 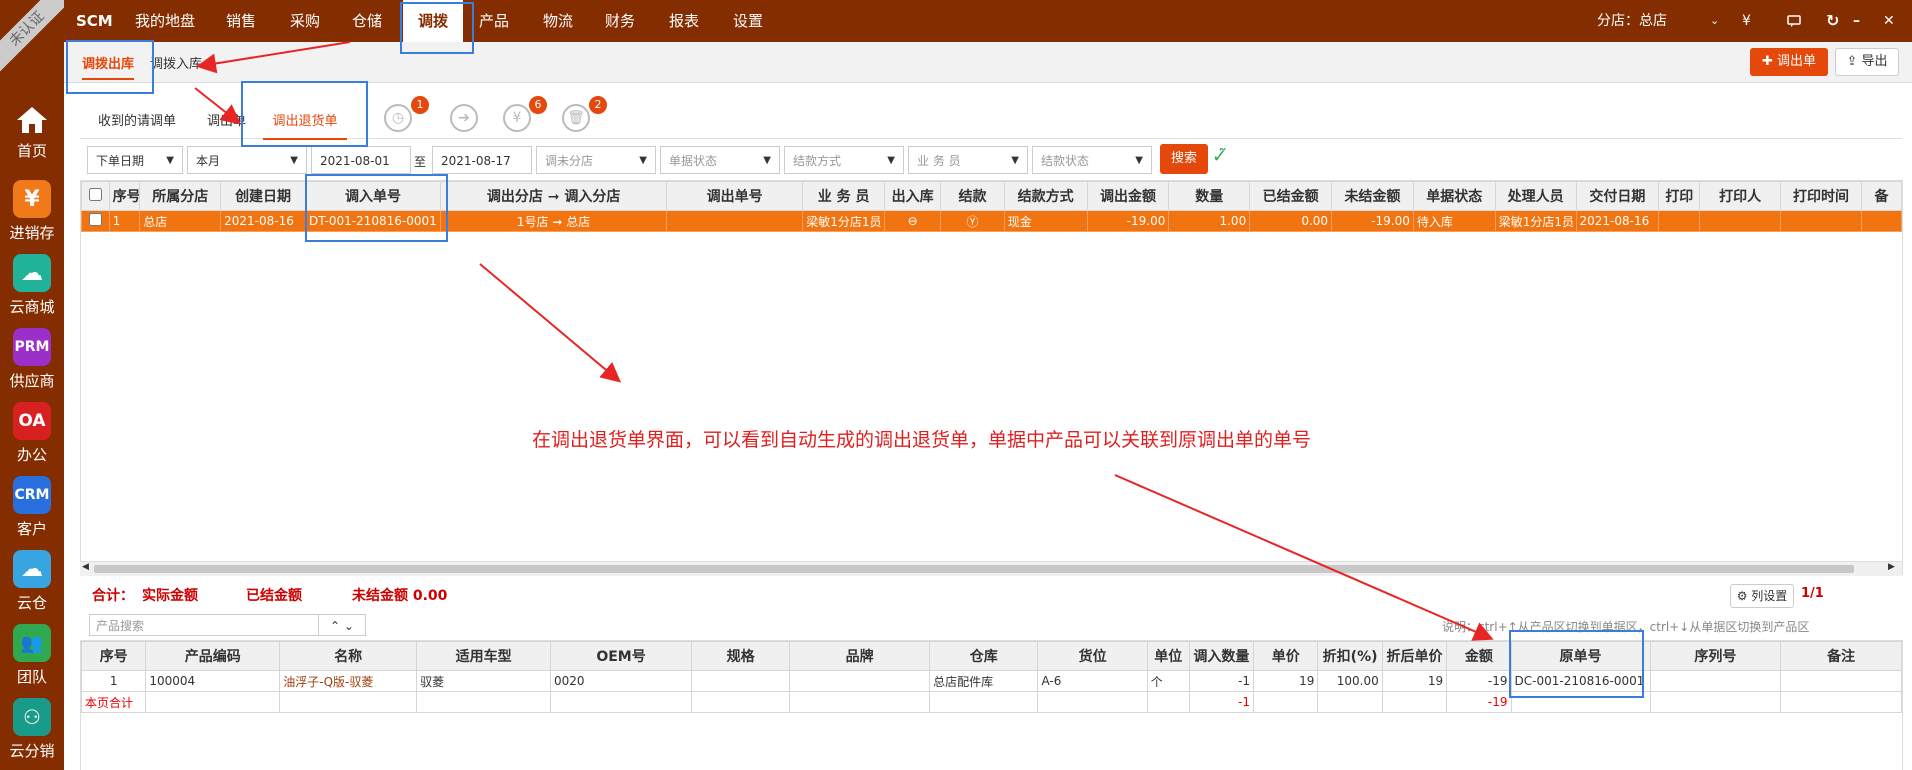 I want to click on col-unsettled: 未结金额, so click(x=1372, y=196).